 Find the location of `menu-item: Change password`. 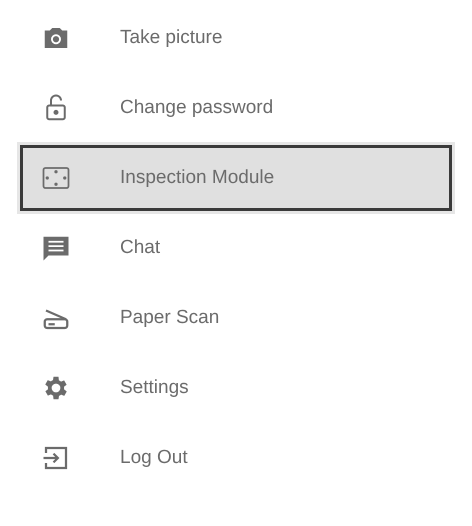

menu-item: Change password is located at coordinates (236, 108).